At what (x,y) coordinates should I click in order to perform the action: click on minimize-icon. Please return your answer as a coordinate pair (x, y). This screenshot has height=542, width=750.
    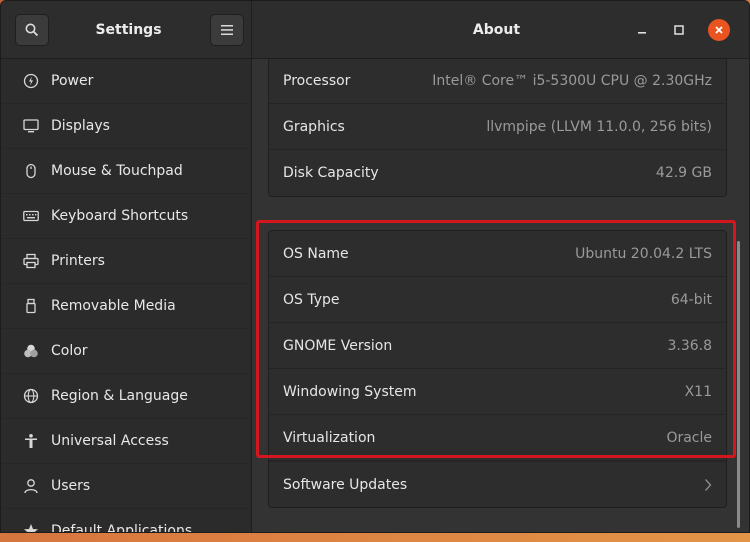
    Looking at the image, I should click on (642, 33).